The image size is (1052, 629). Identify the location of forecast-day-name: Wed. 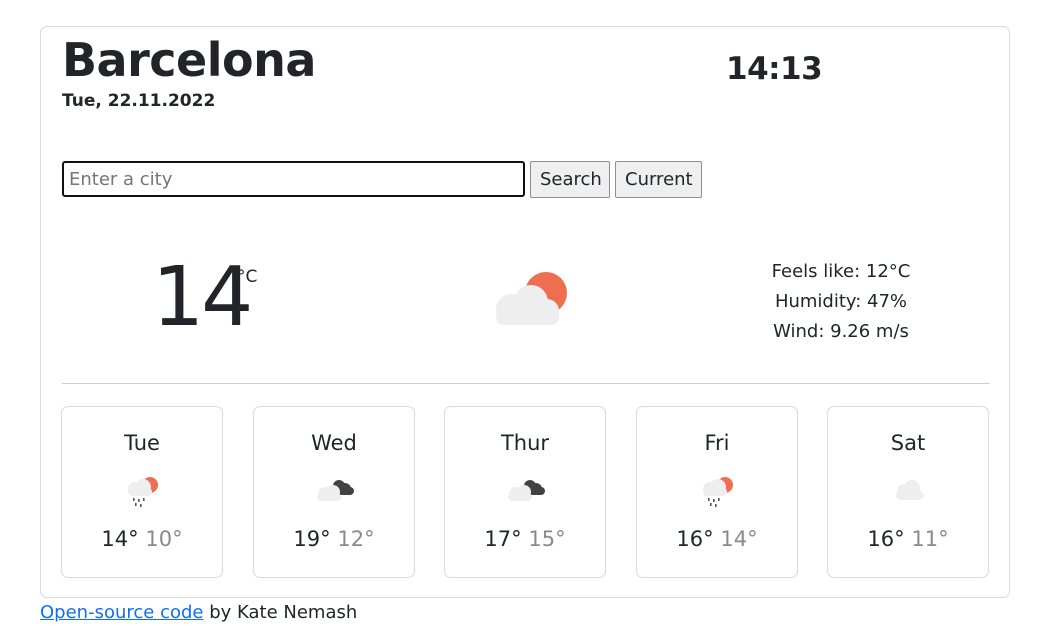
(334, 443).